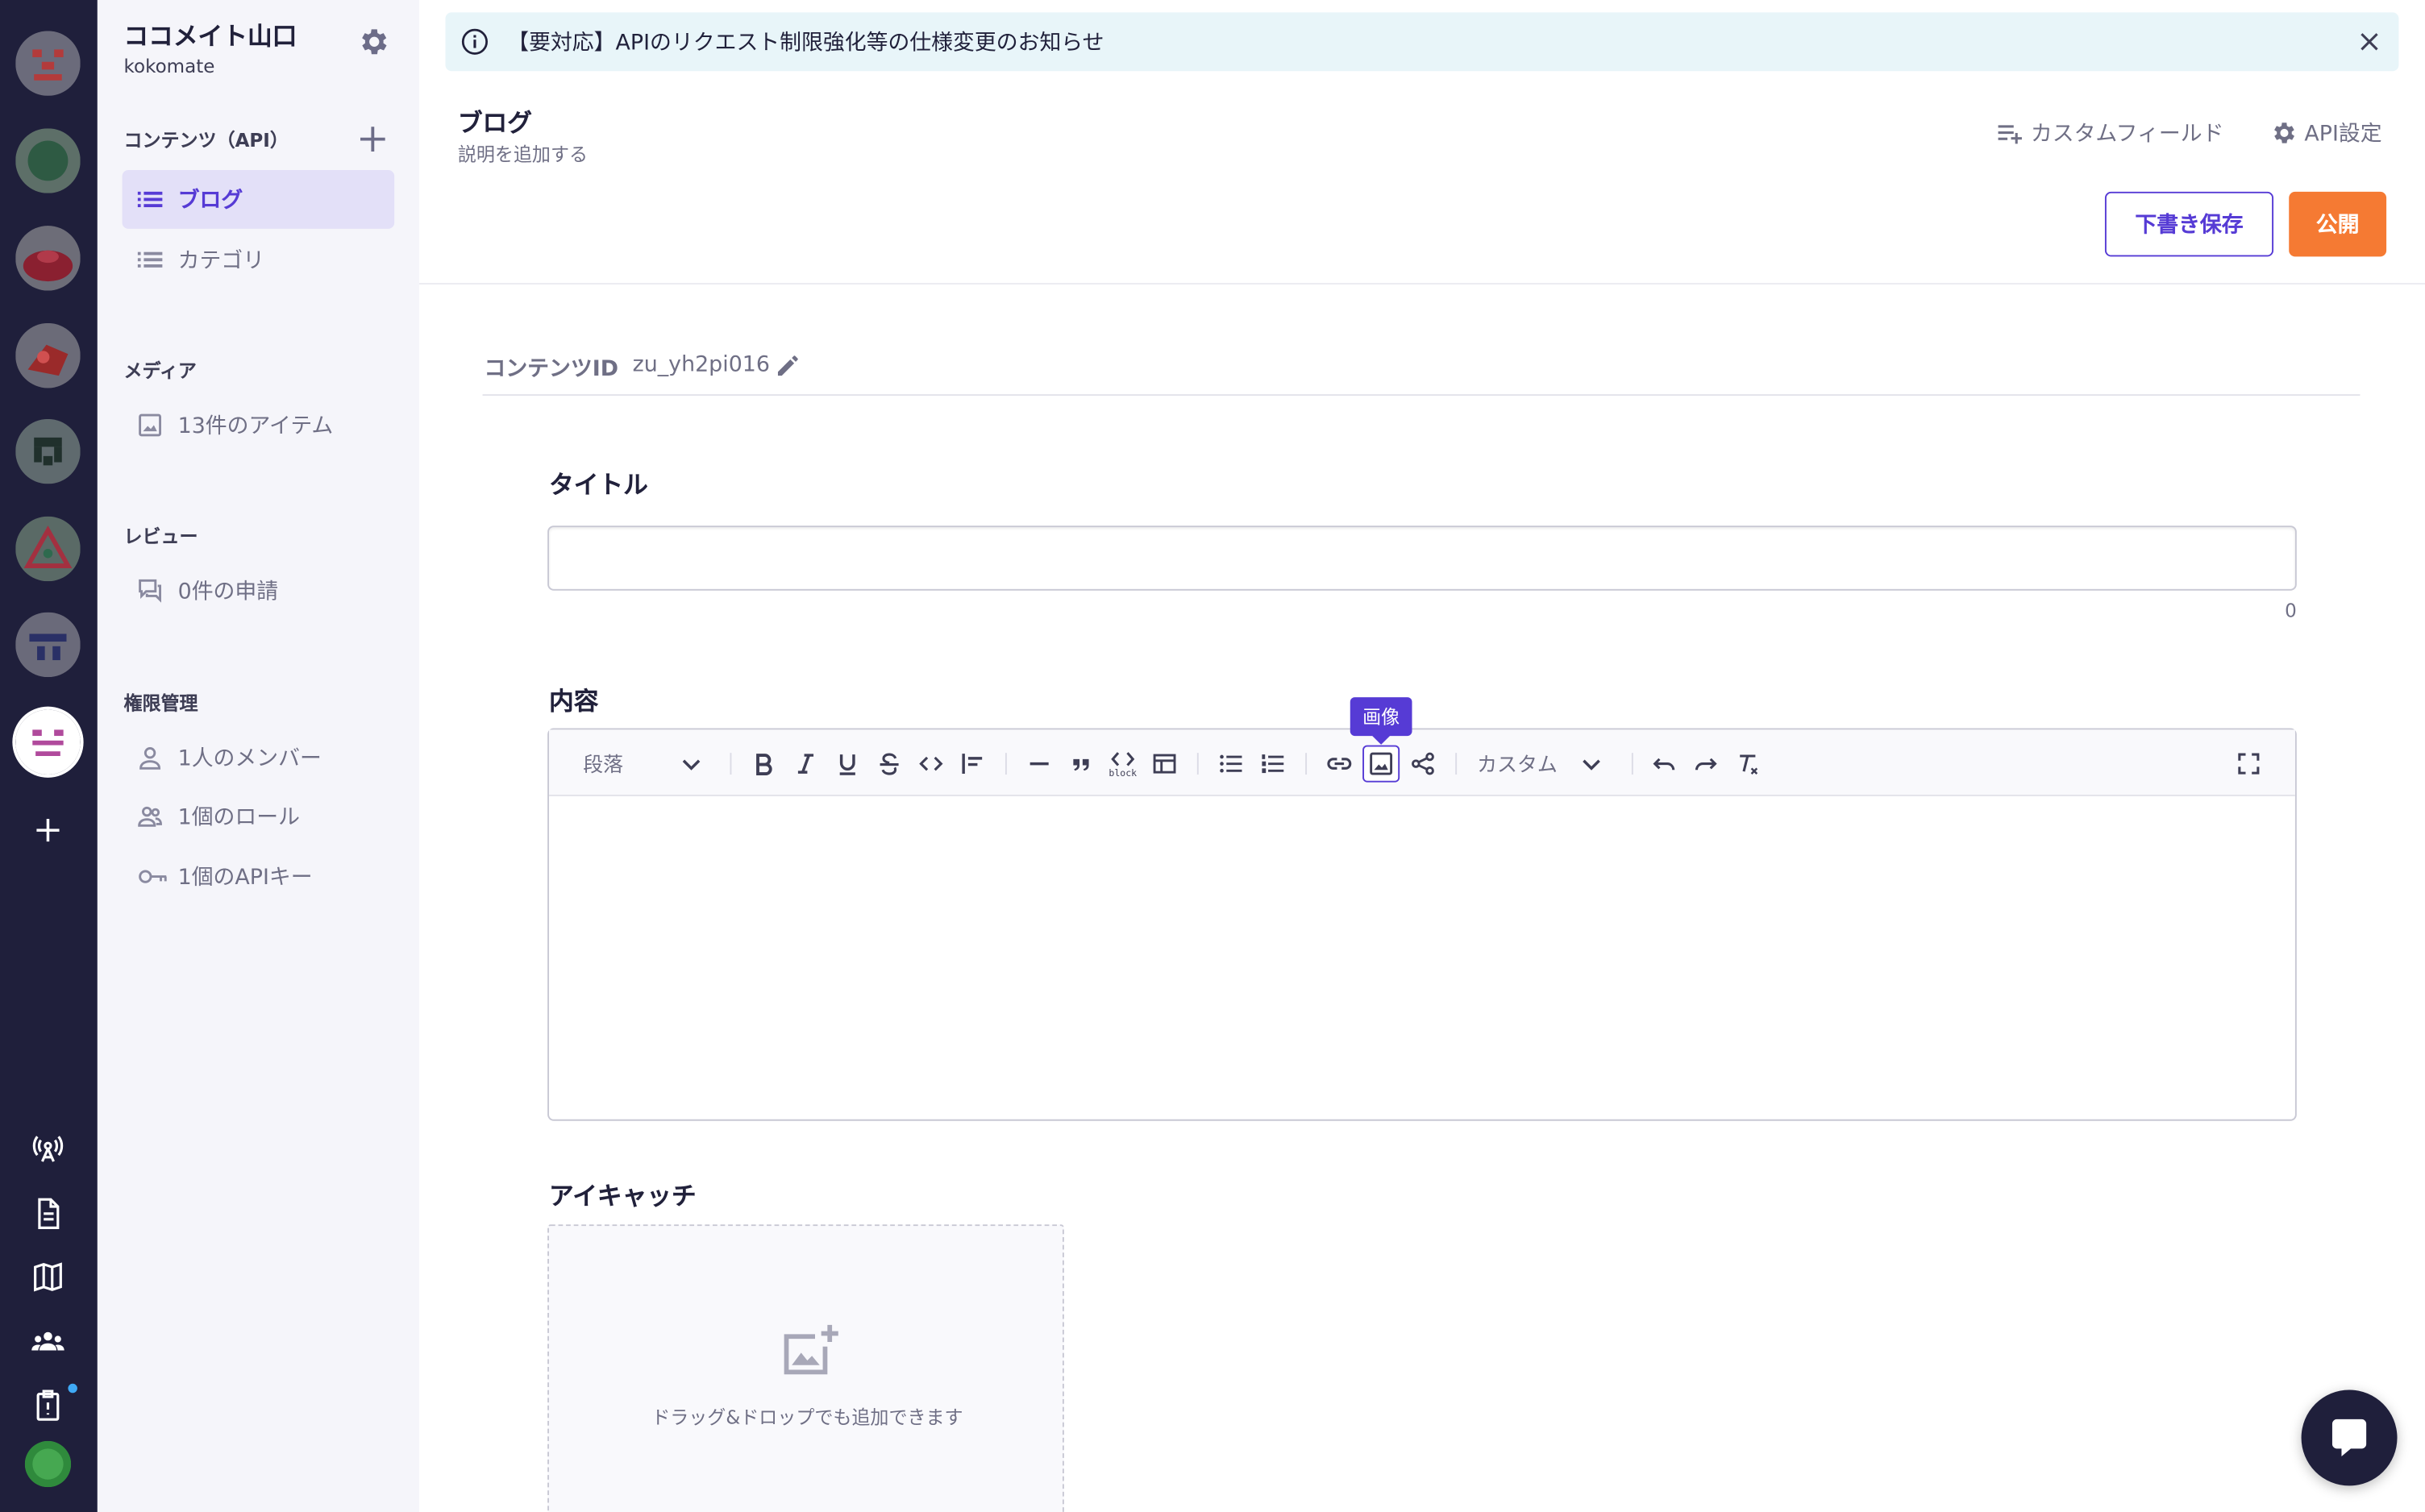  Describe the element at coordinates (374, 42) in the screenshot. I see `service-settings-gear-icon` at that location.